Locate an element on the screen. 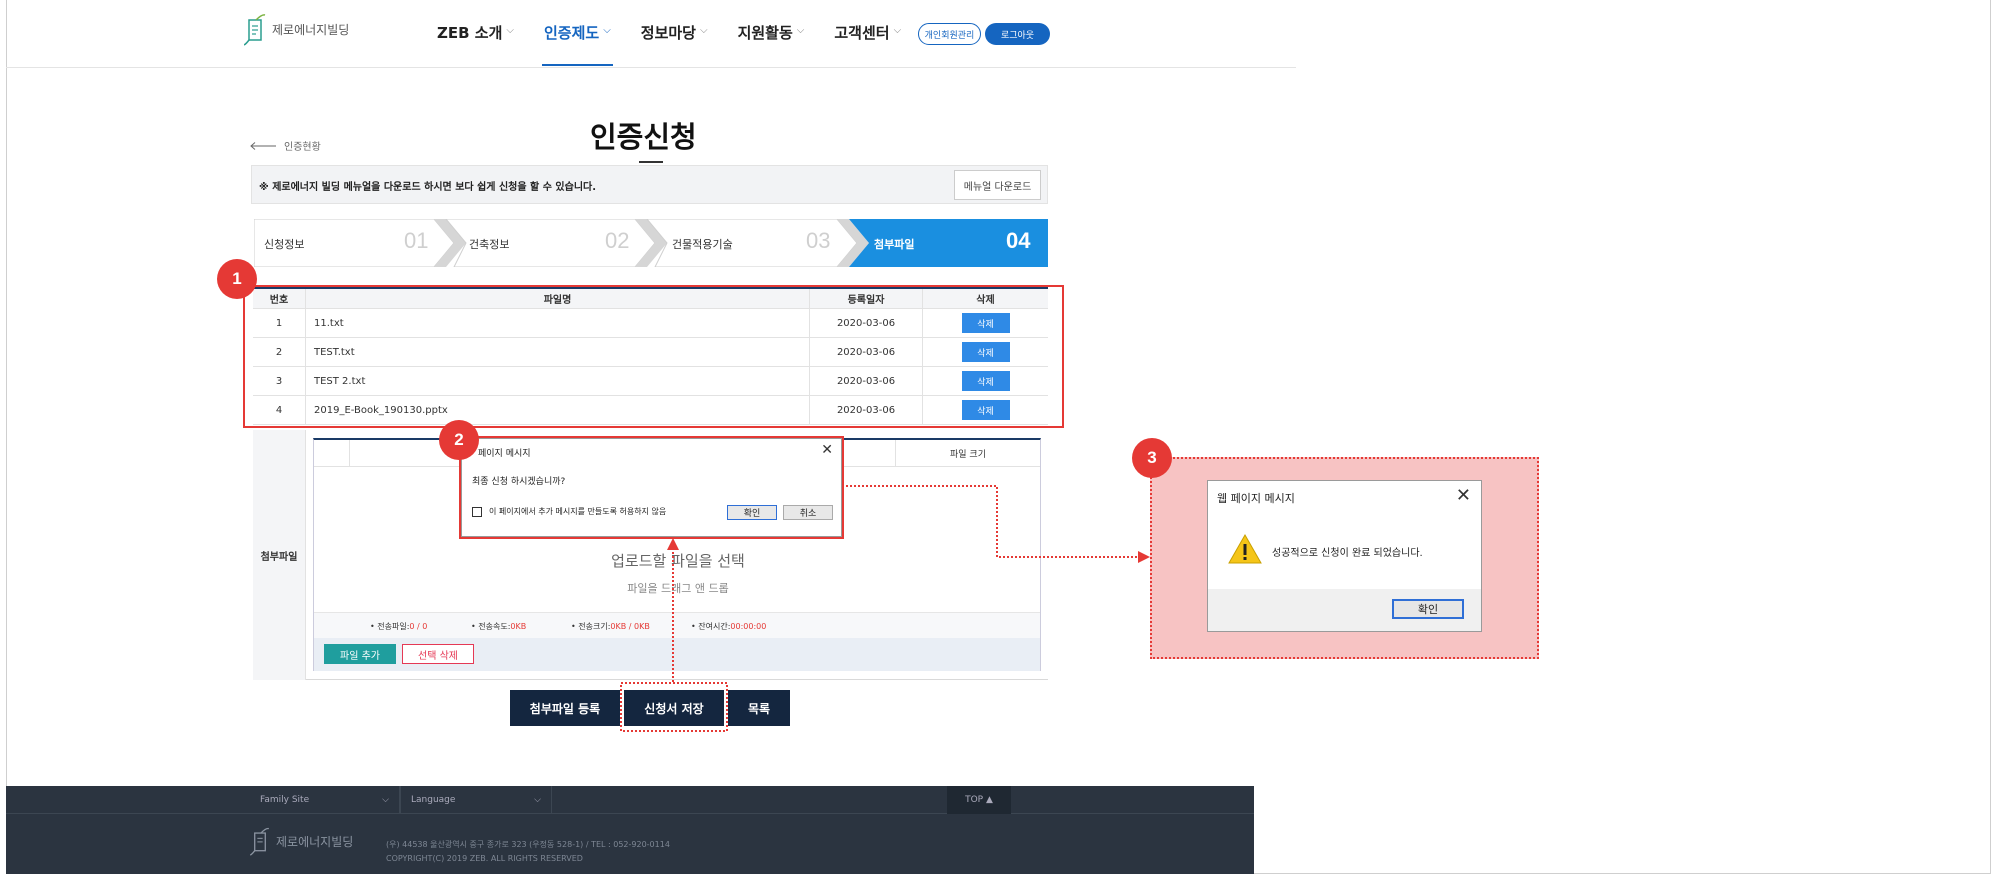 This screenshot has height=874, width=1991. dialog-title: 페이지 메시지 is located at coordinates (504, 454).